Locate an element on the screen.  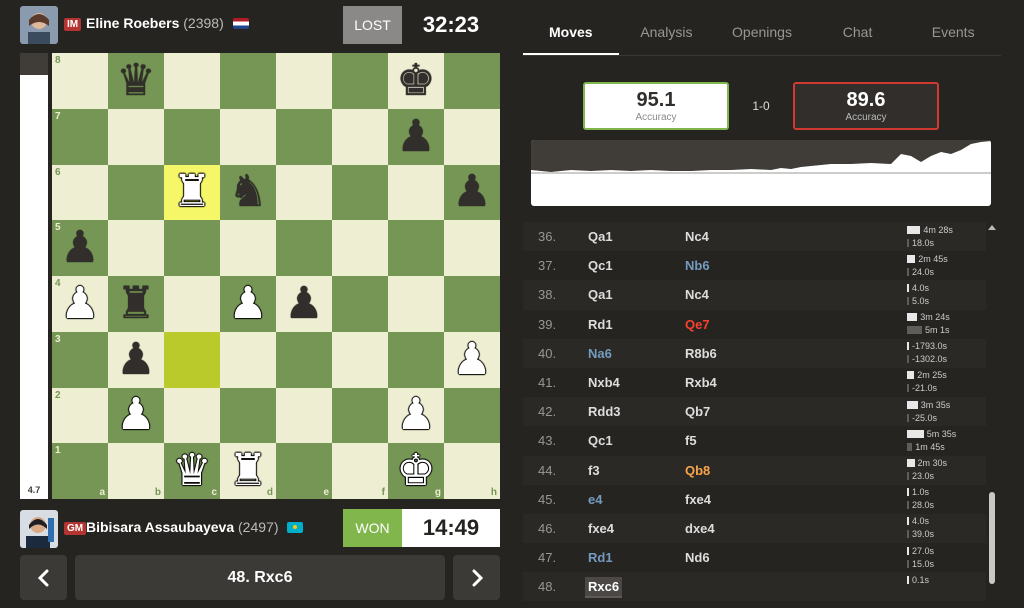
black-move: dxe4 is located at coordinates (700, 528).